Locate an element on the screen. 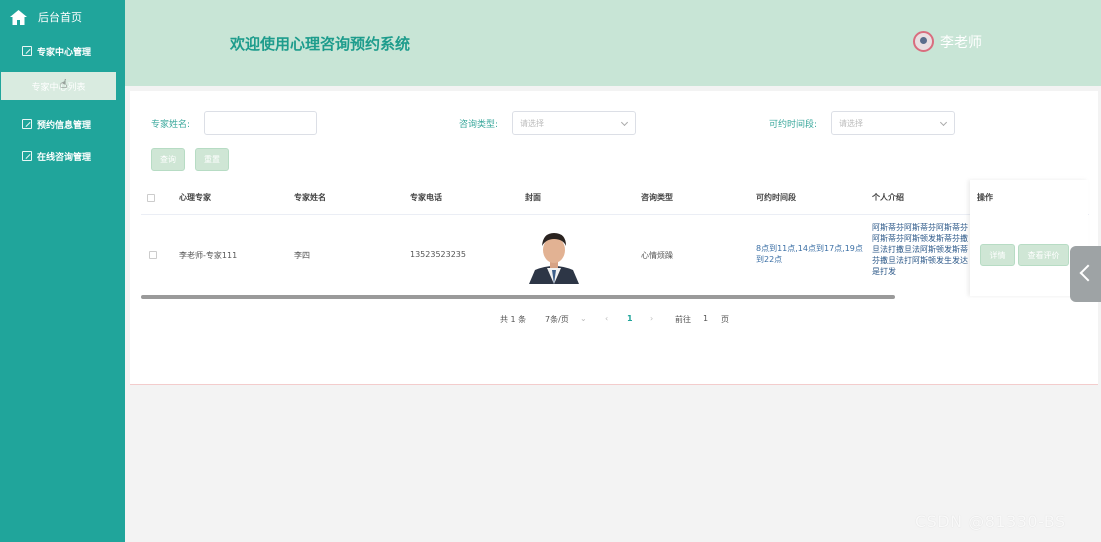 The width and height of the screenshot is (1101, 542). sidebar: 后台首页 专家中心管理 专家中心列表 ☝ 预约信息管理 在线咨询管理 is located at coordinates (62, 271).